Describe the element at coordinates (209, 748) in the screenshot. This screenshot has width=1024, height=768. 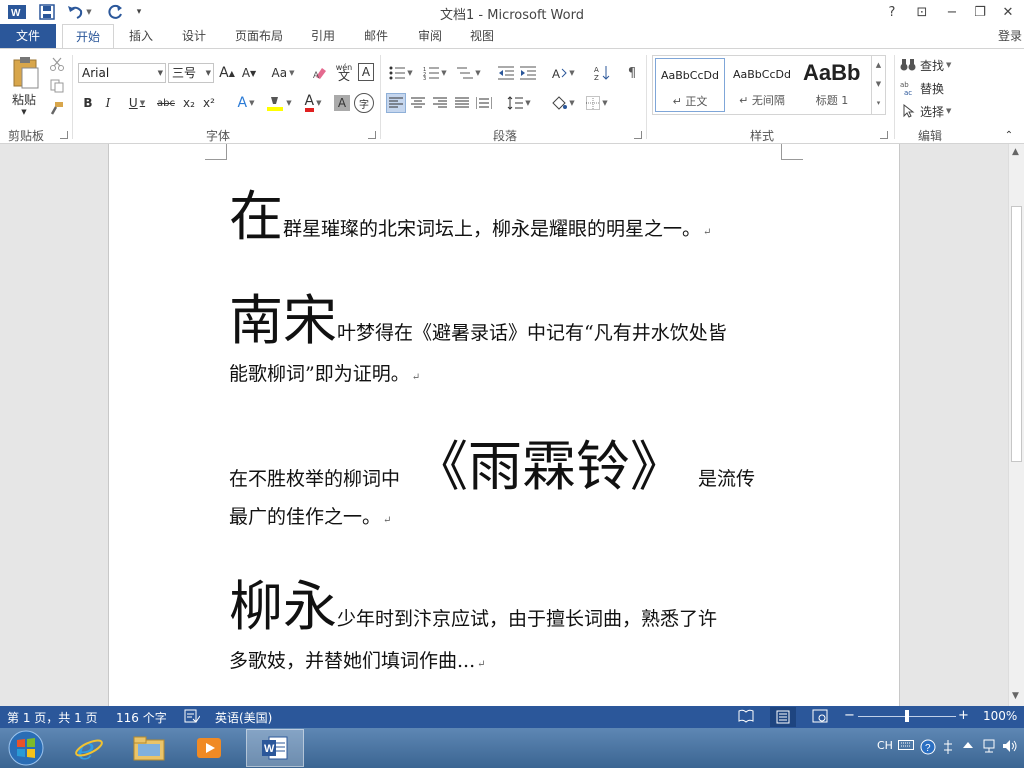
I see `media-player-icon` at that location.